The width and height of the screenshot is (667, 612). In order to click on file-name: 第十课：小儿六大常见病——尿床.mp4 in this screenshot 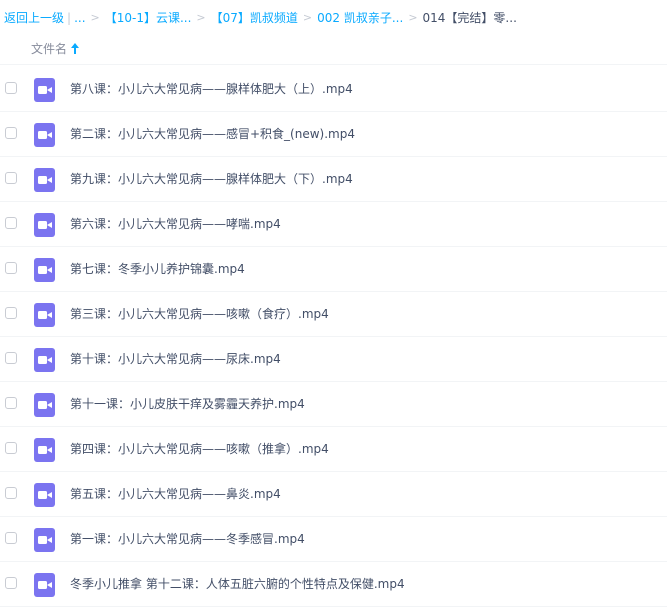, I will do `click(175, 359)`.